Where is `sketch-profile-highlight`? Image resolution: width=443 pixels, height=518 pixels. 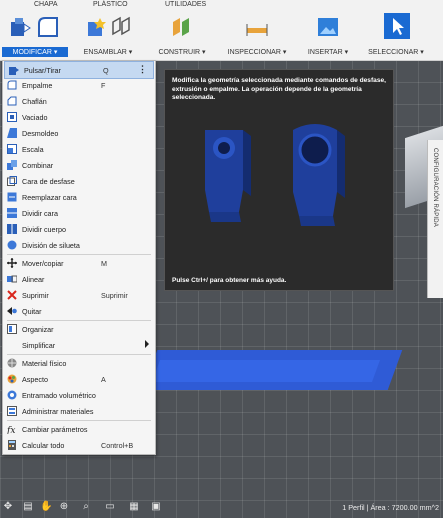
sketch-profile-highlight is located at coordinates (266, 371).